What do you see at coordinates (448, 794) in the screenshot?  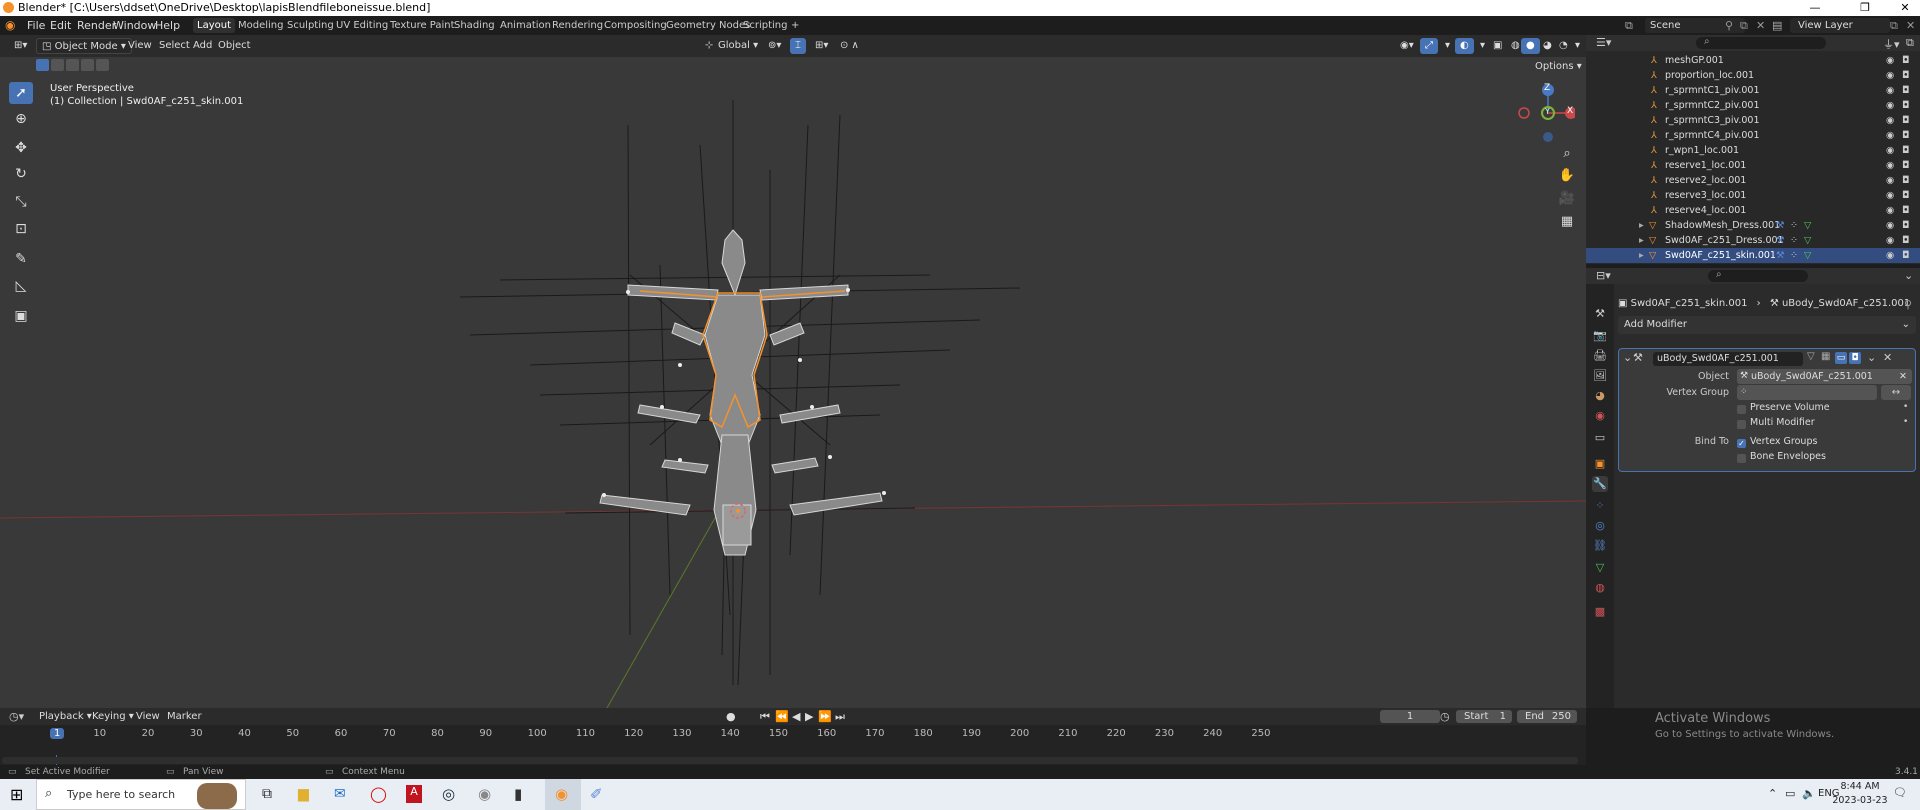 I see `steam-icon: ◎` at bounding box center [448, 794].